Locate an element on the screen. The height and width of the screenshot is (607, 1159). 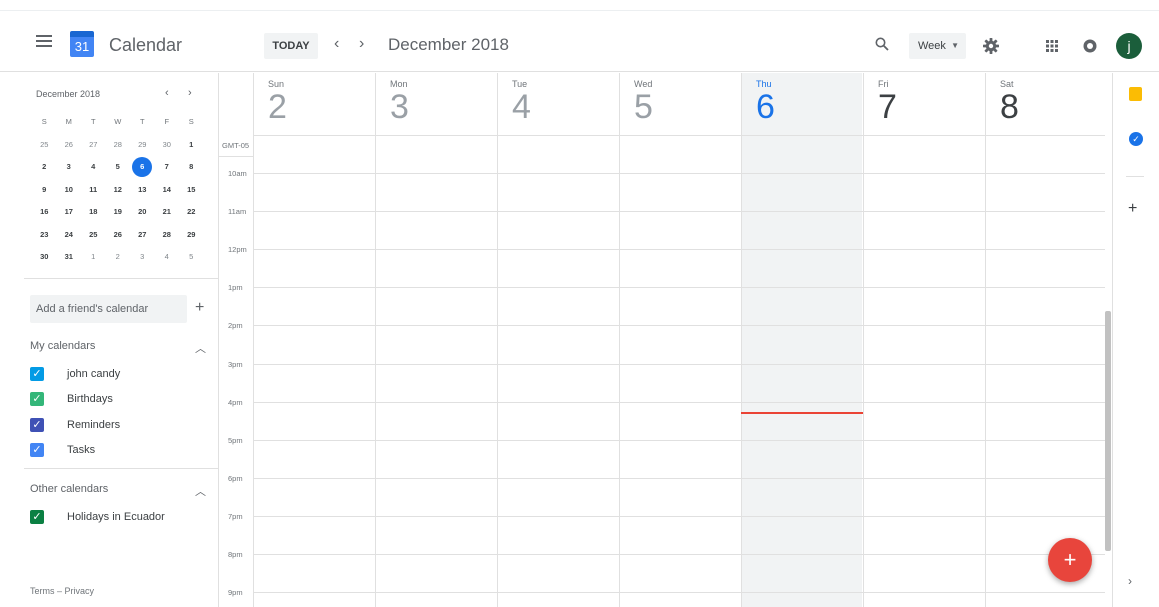
day-header-thu: Thu 6 is located at coordinates (802, 104).